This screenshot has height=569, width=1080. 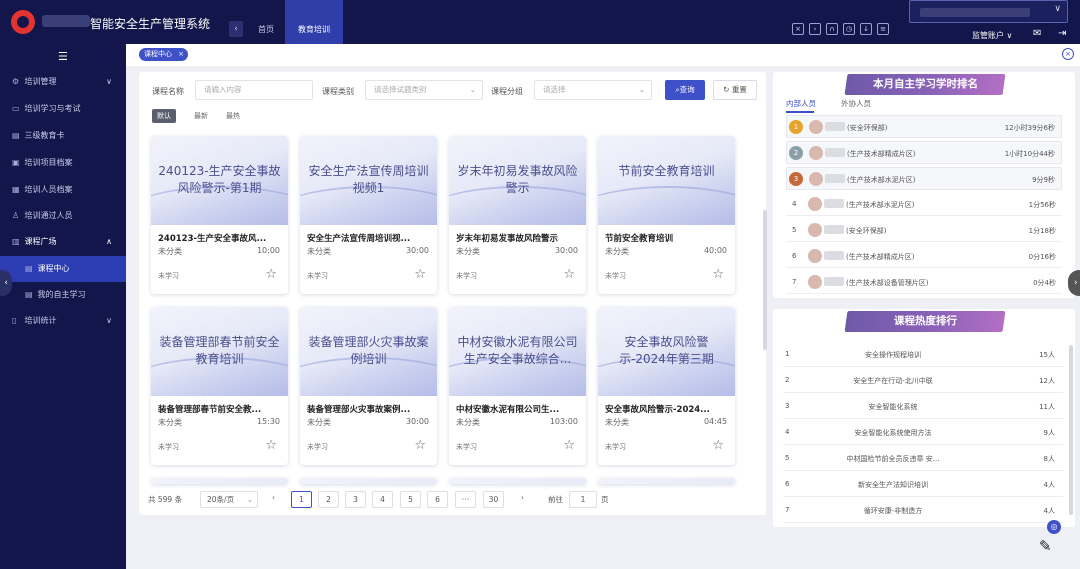 What do you see at coordinates (883, 29) in the screenshot?
I see `settings-icon: ≡` at bounding box center [883, 29].